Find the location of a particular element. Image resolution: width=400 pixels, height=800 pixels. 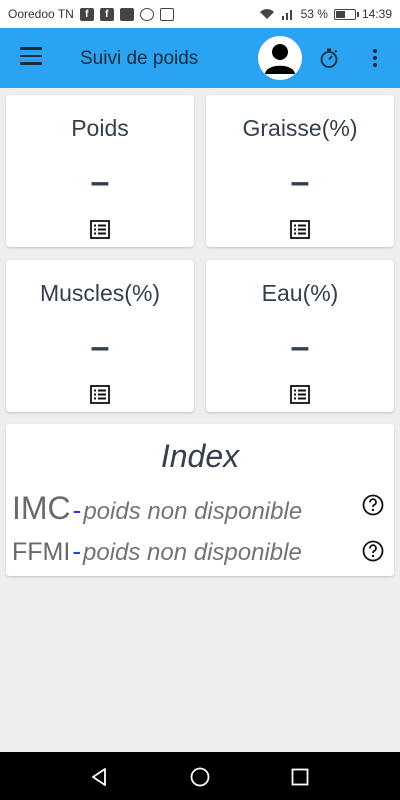

card-eau: Eau(%) – is located at coordinates (300, 336).